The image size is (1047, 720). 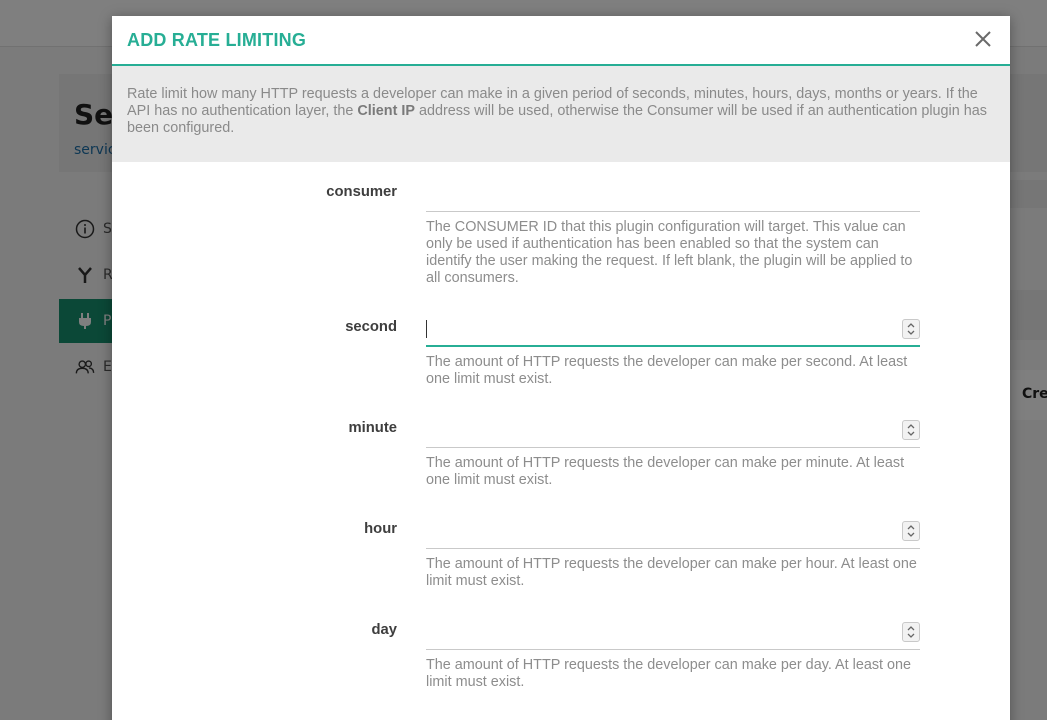 I want to click on consumer-input, so click(x=673, y=195).